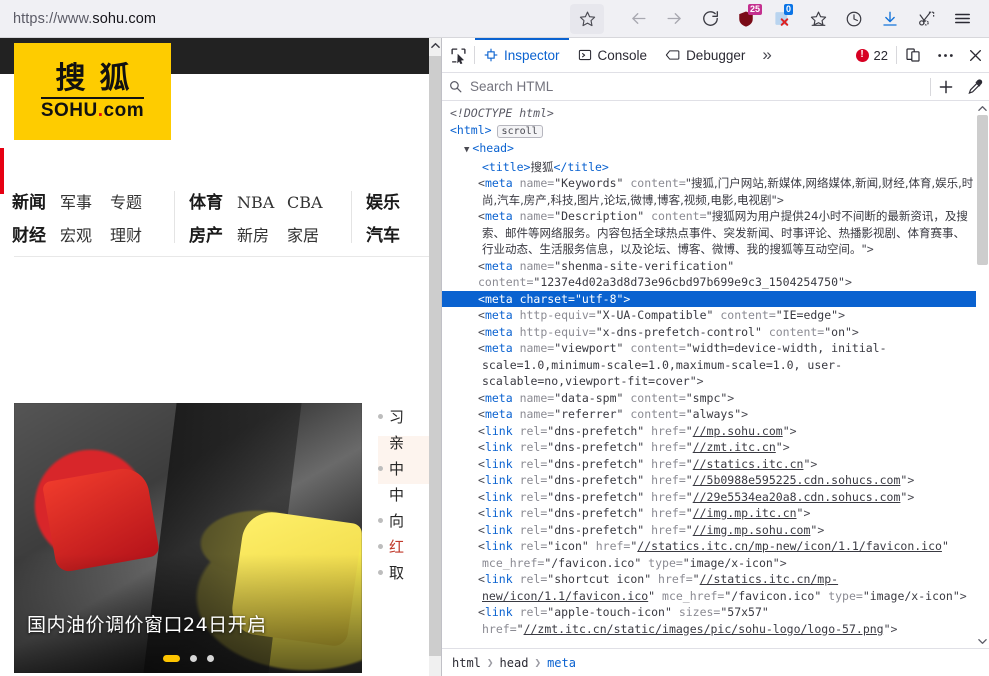 The image size is (989, 676). I want to click on shield-icon: 25, so click(746, 19).